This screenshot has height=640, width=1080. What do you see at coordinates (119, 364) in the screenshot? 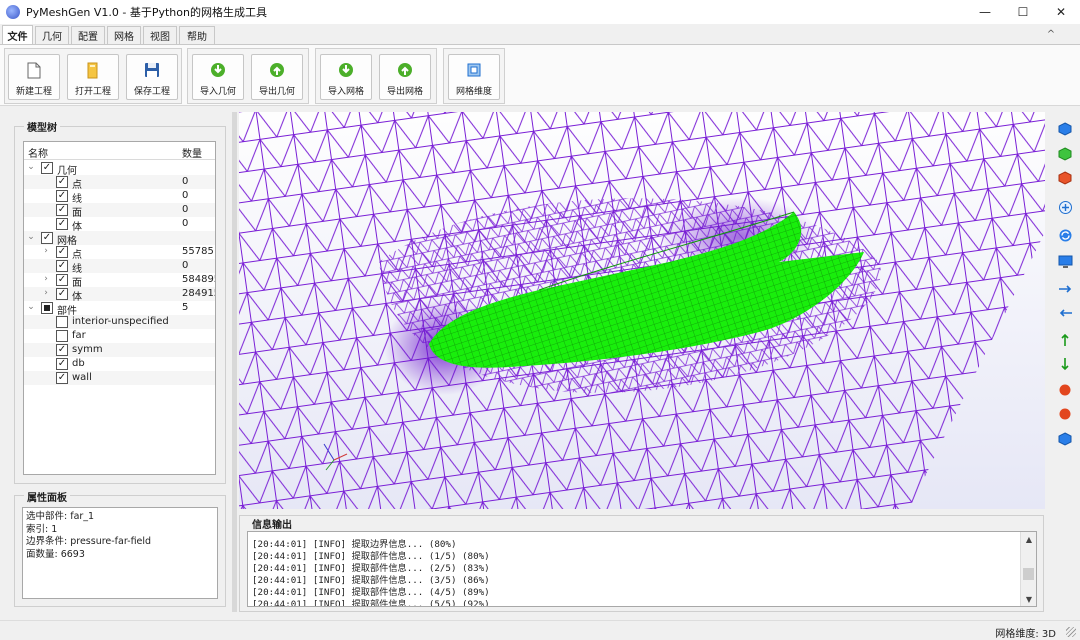
I see `tree-row: ✓ db` at bounding box center [119, 364].